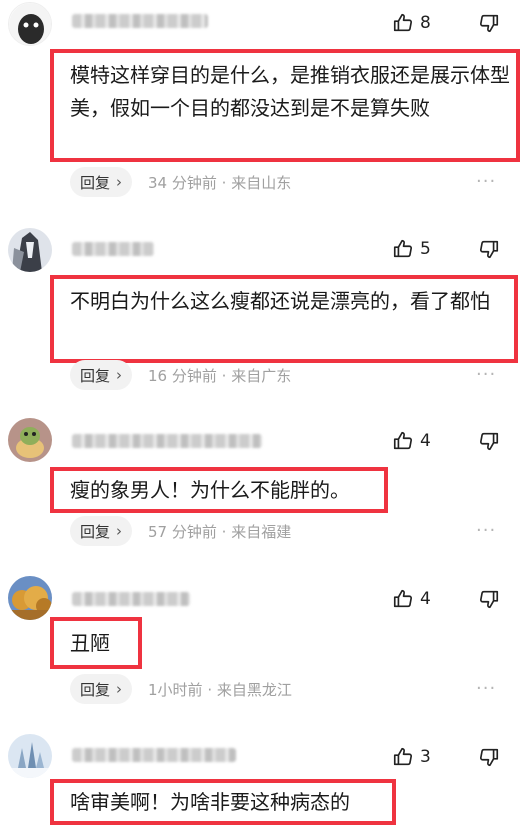 This screenshot has width=522, height=829. What do you see at coordinates (219, 490) in the screenshot?
I see `comment-text: 瘦的象男人！为什么不能胖的。` at bounding box center [219, 490].